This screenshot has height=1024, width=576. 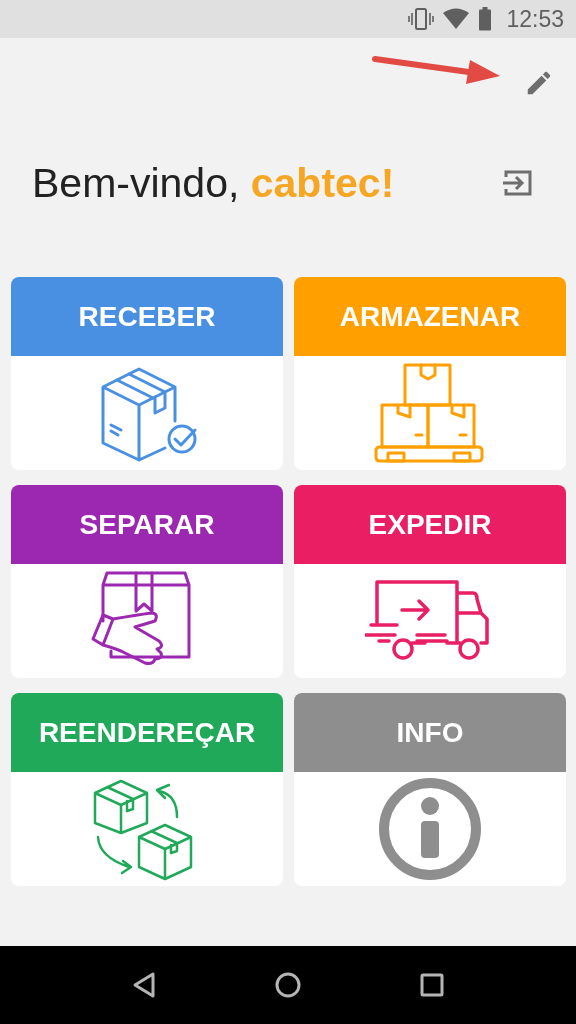 What do you see at coordinates (456, 19) in the screenshot?
I see `wifi-icon` at bounding box center [456, 19].